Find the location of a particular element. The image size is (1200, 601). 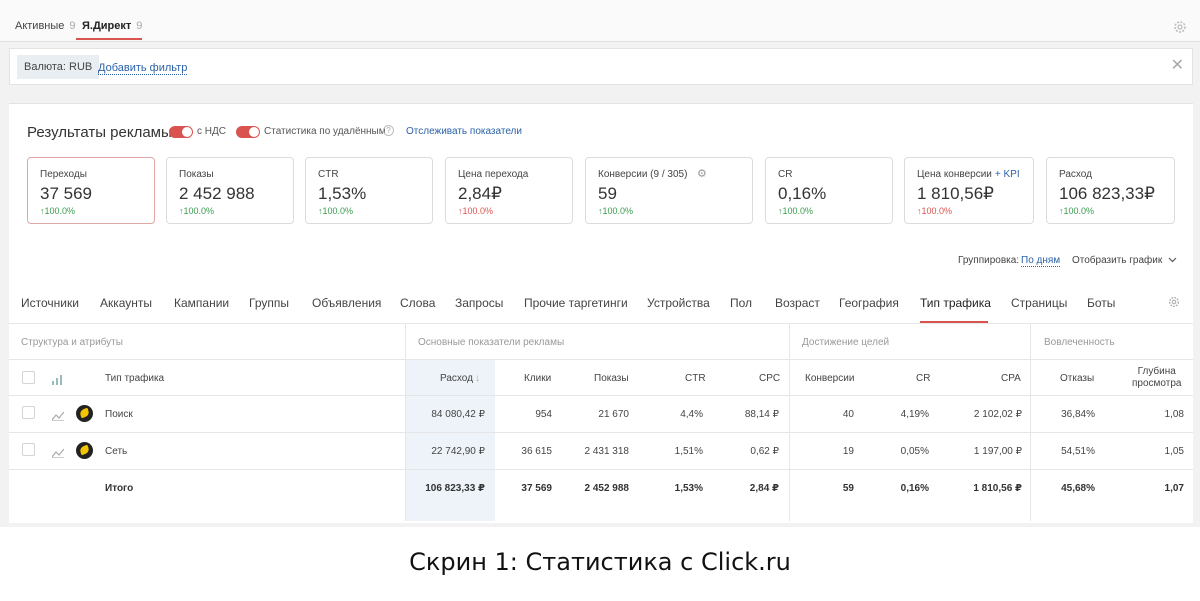

add-filter-link: Добавить фильтр is located at coordinates (143, 68).